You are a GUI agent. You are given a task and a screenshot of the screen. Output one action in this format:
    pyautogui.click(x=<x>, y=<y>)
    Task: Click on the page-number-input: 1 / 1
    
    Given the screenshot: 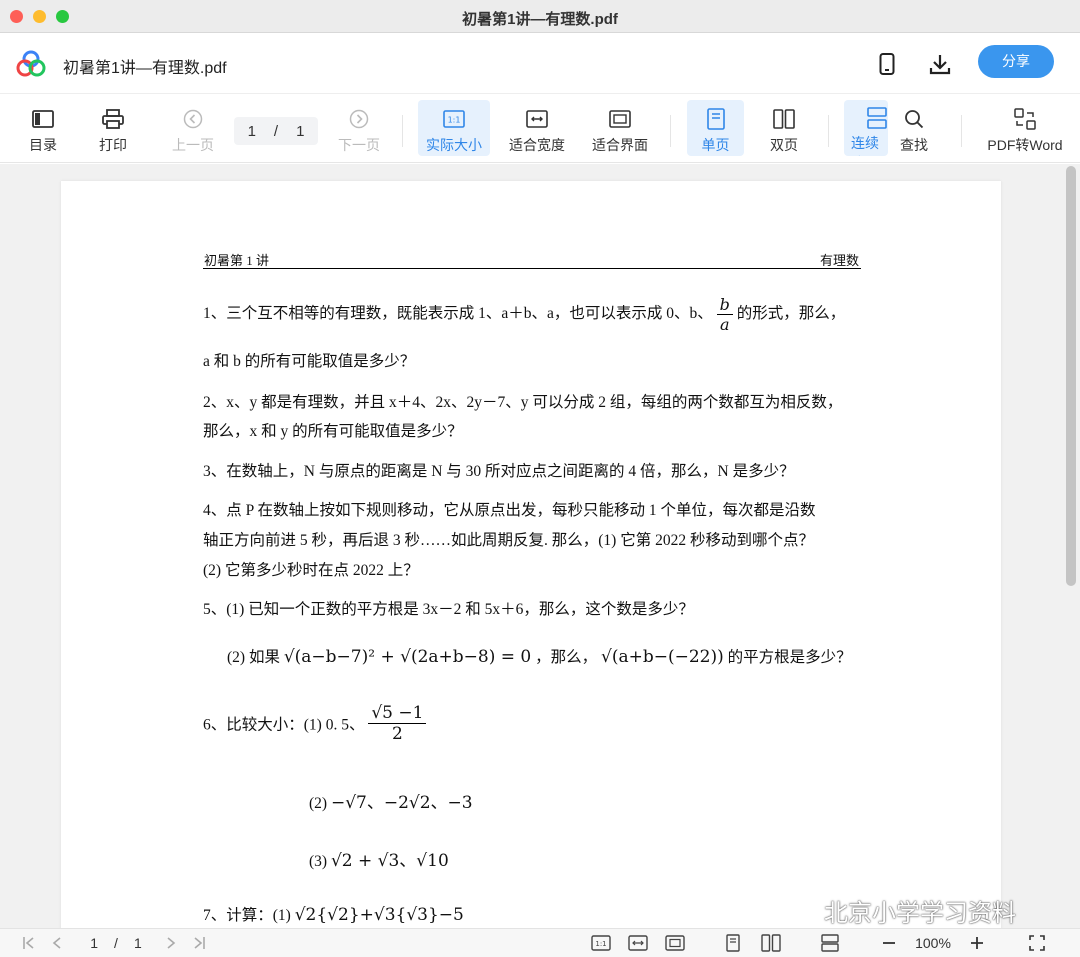 What is the action you would take?
    pyautogui.click(x=276, y=131)
    